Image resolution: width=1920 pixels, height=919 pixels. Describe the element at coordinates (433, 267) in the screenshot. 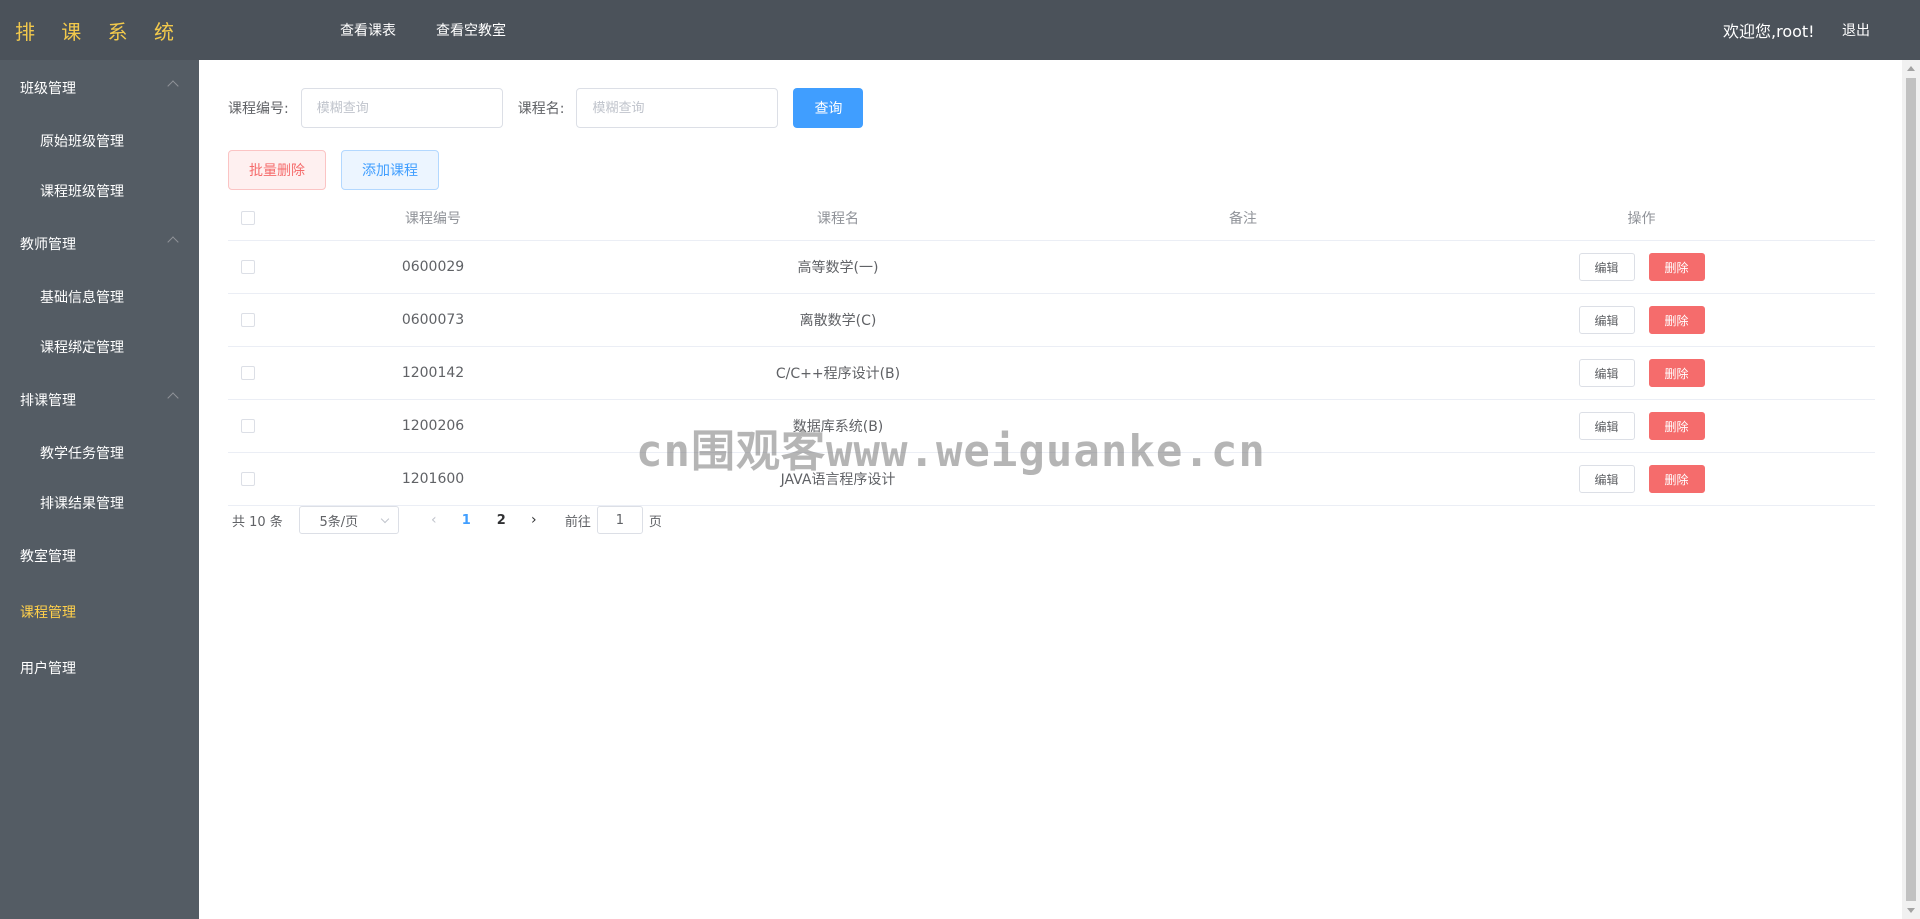

I see `cell-course-code: 0600029` at that location.